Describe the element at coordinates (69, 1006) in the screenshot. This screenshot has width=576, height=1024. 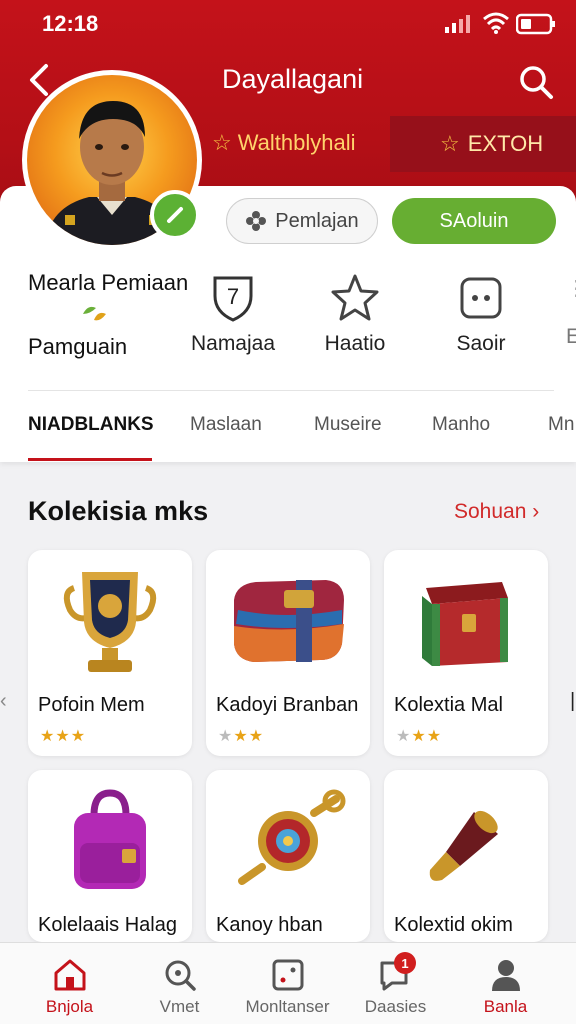
I see `nav-label: Bnjola` at that location.